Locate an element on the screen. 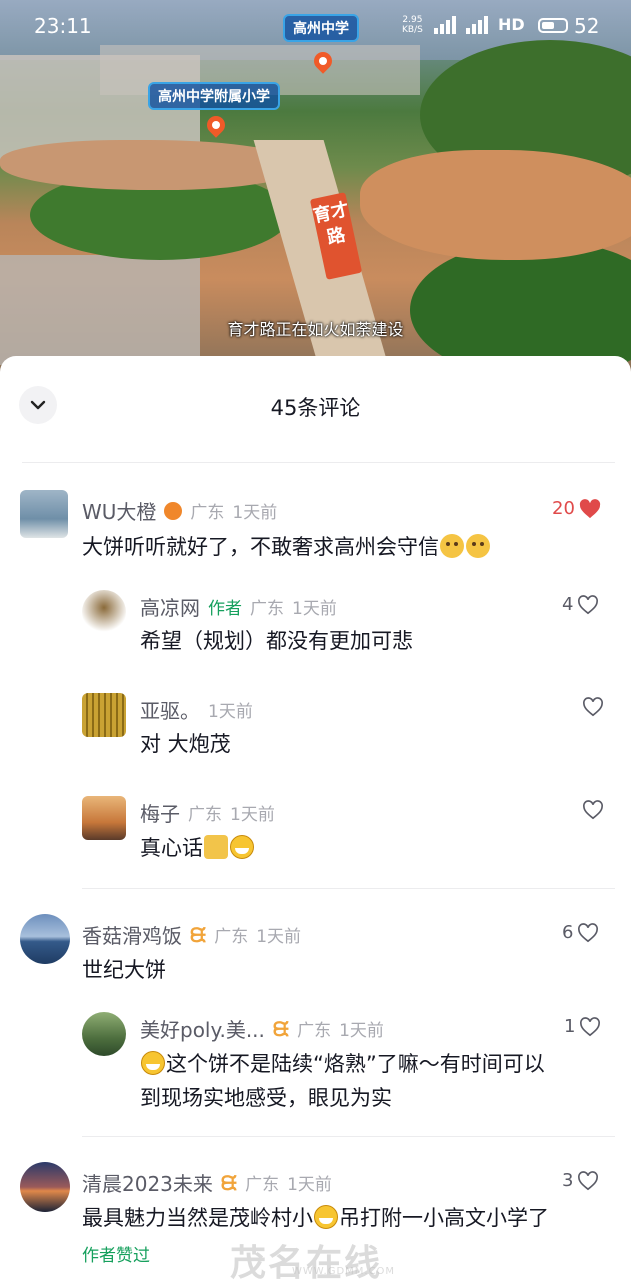 Image resolution: width=631 pixels, height=1280 pixels. like-count: 1 is located at coordinates (570, 1026).